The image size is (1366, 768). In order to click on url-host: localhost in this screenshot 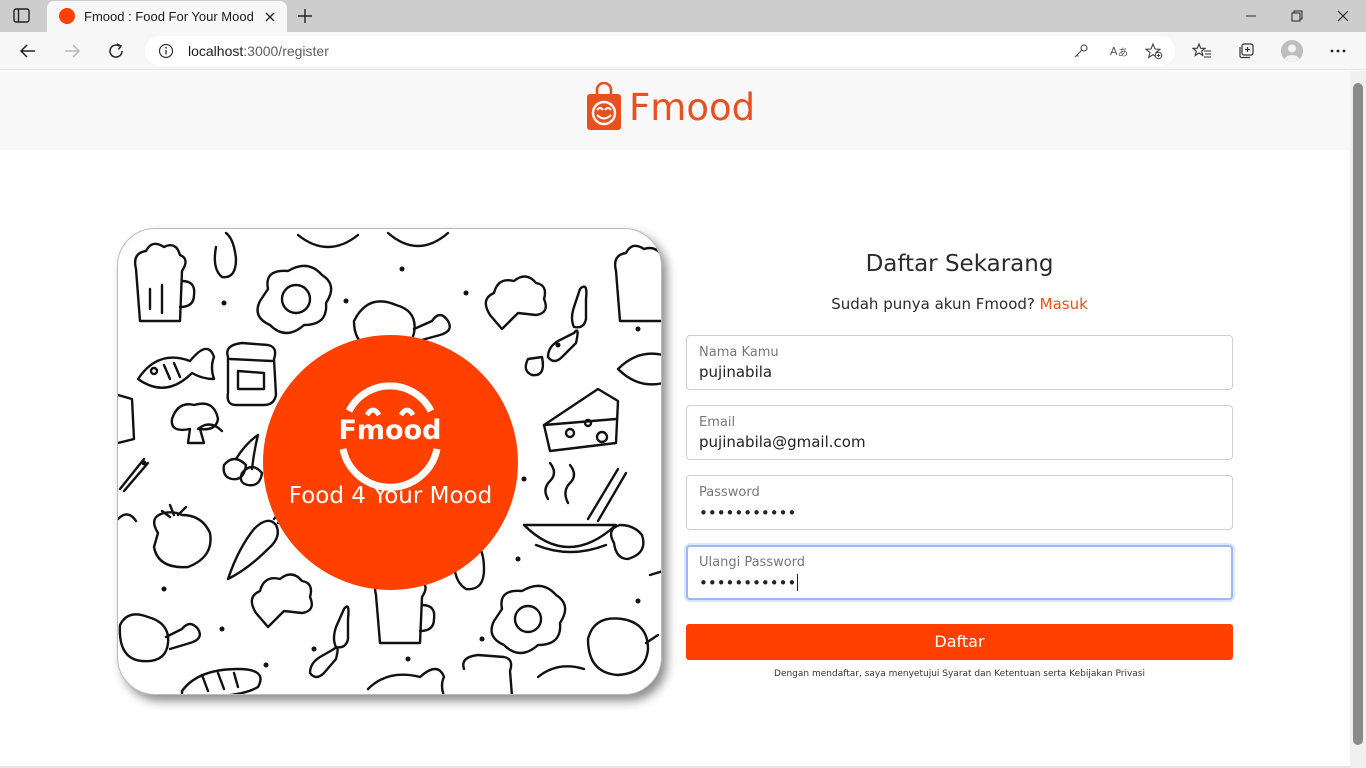, I will do `click(216, 51)`.